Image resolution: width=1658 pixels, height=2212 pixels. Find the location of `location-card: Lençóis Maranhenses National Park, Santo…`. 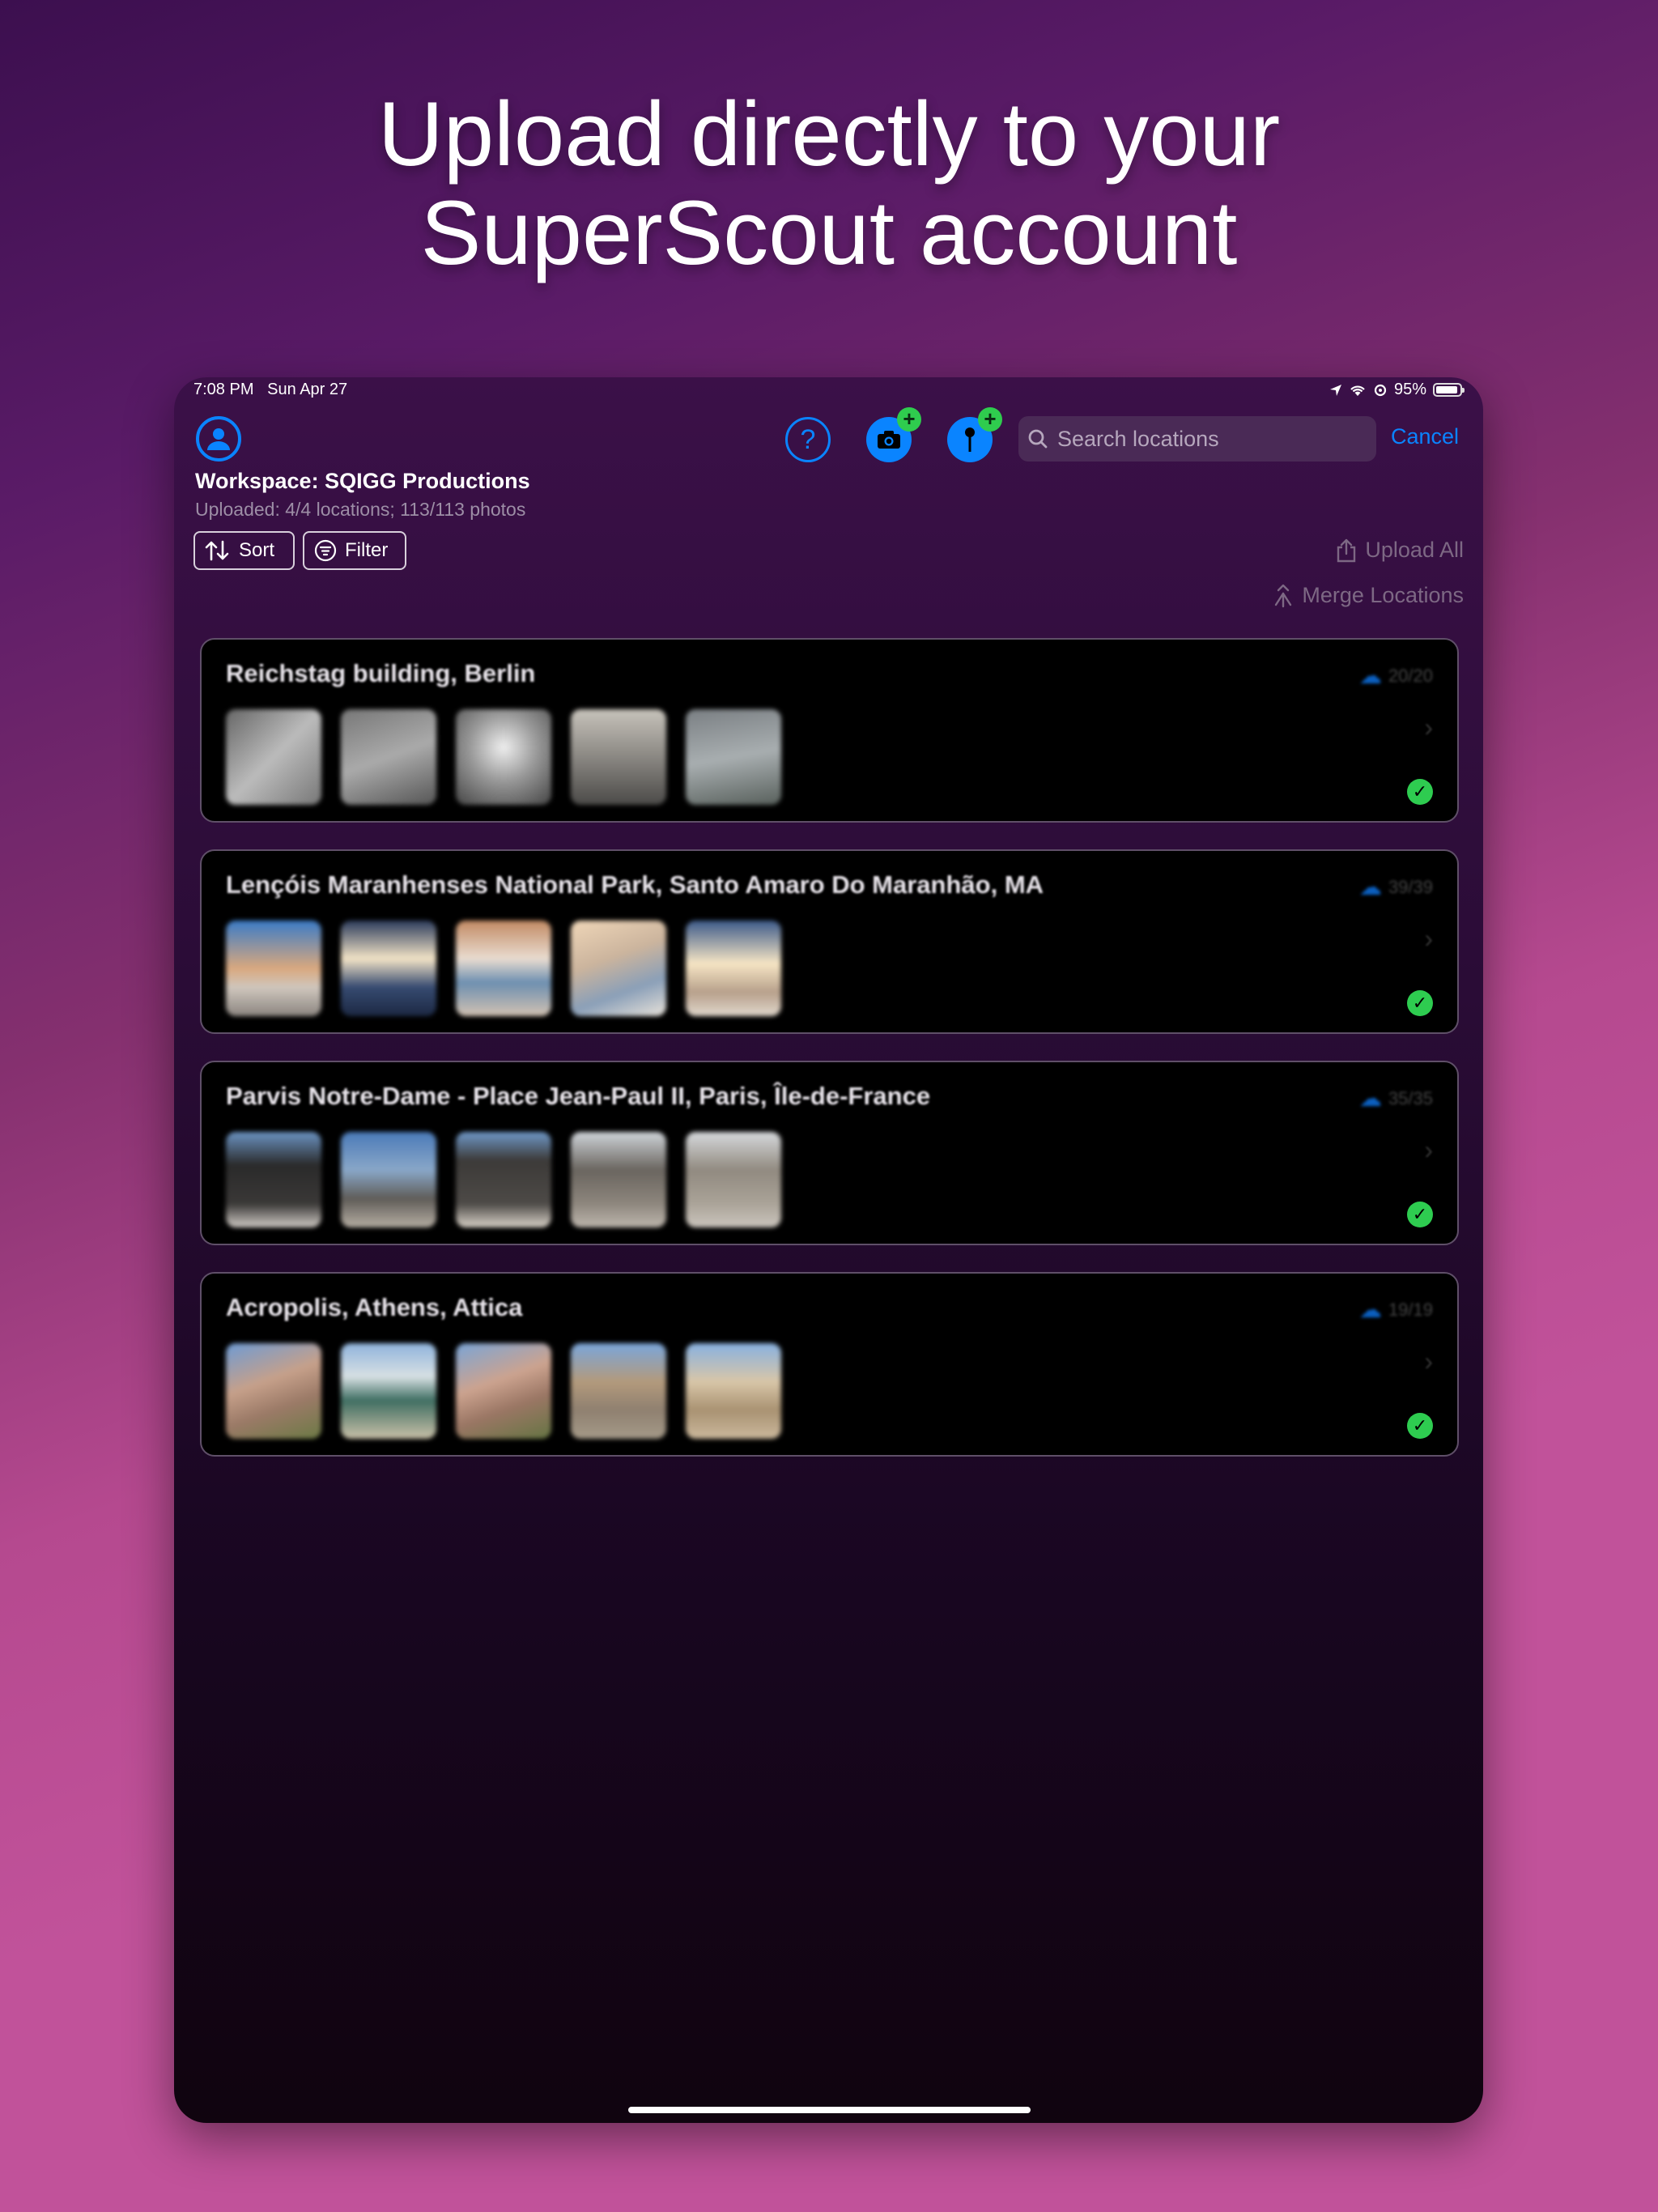

location-card: Lençóis Maranhenses National Park, Santo… is located at coordinates (829, 942).